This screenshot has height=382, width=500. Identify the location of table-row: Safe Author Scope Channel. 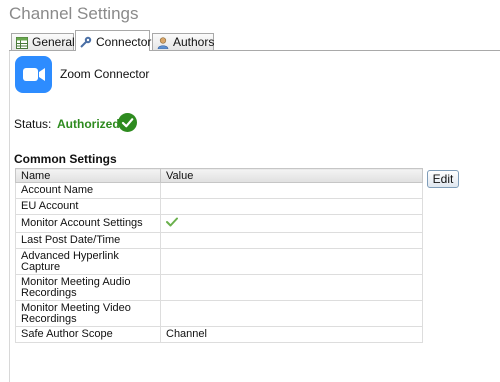
(219, 334).